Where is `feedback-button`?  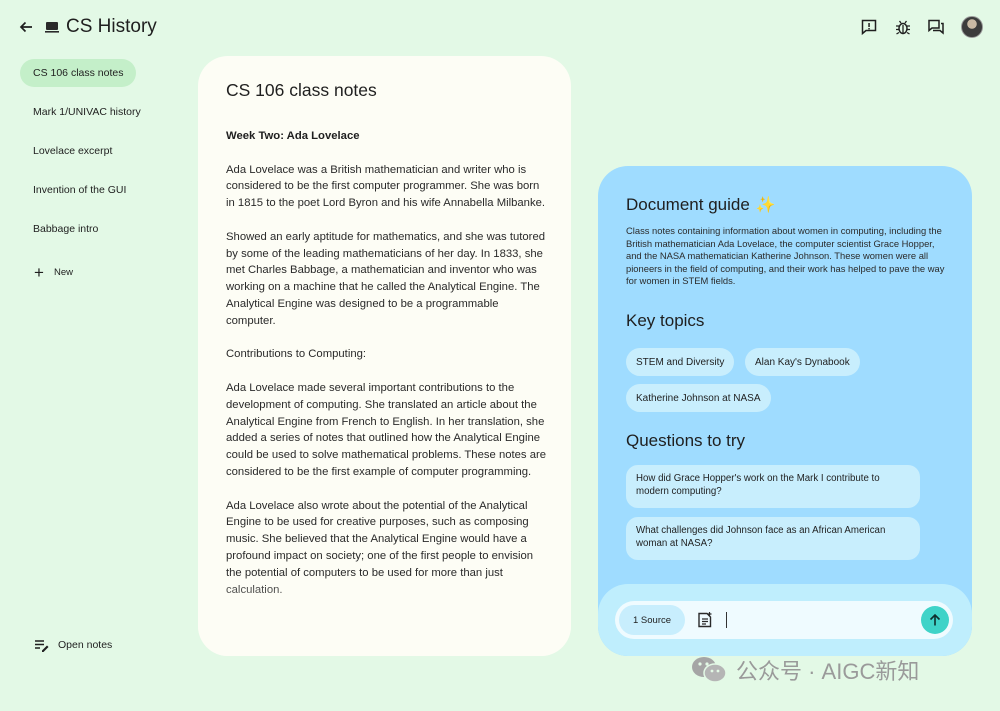
feedback-button is located at coordinates (869, 27).